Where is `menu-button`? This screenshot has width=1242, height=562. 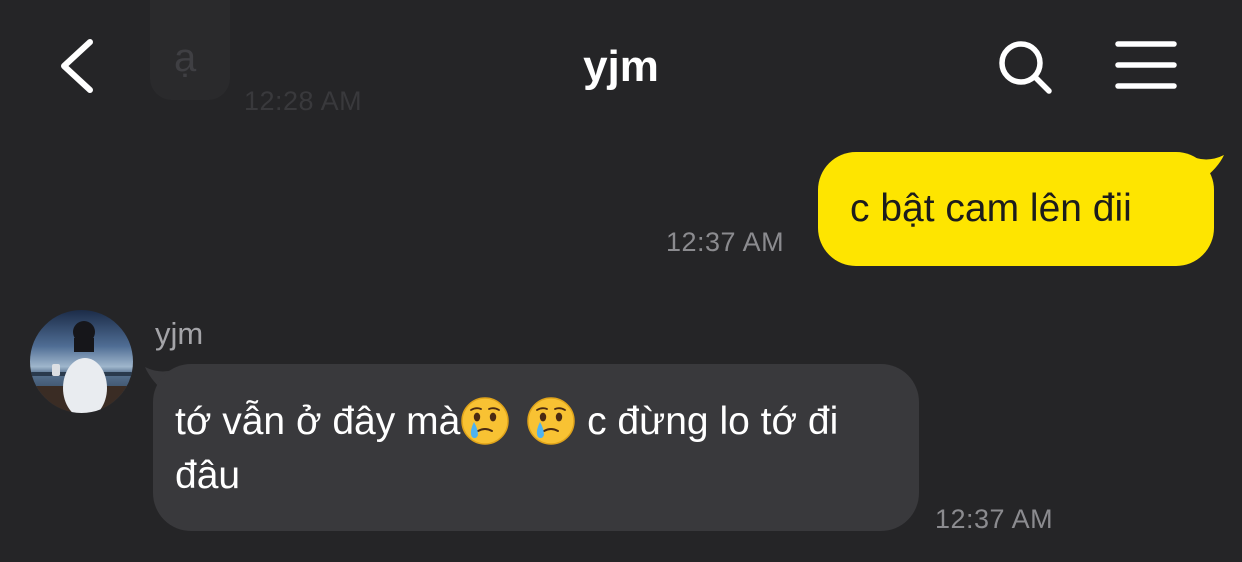
menu-button is located at coordinates (1146, 66).